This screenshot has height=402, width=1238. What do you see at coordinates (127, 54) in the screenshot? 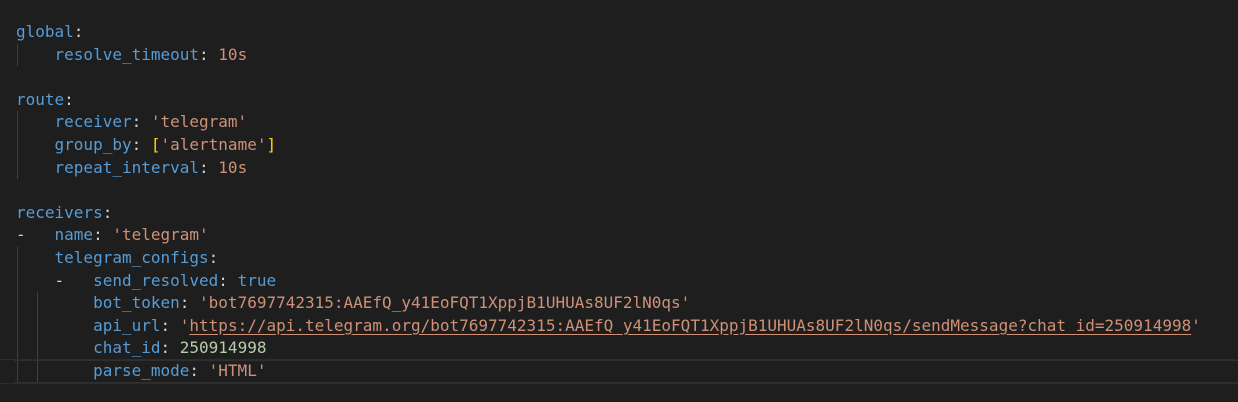
I see `yaml-key: resolve_timeout` at bounding box center [127, 54].